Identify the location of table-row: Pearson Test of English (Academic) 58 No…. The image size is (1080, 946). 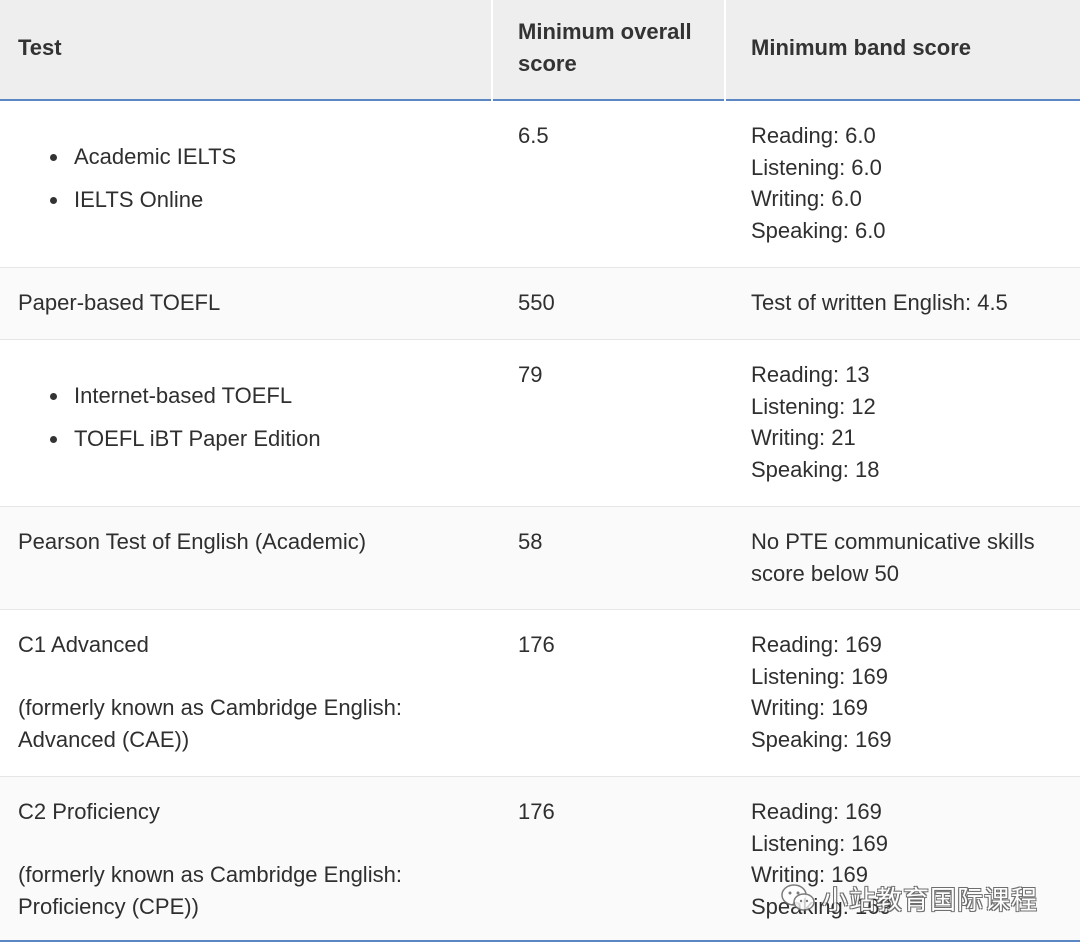
(540, 558).